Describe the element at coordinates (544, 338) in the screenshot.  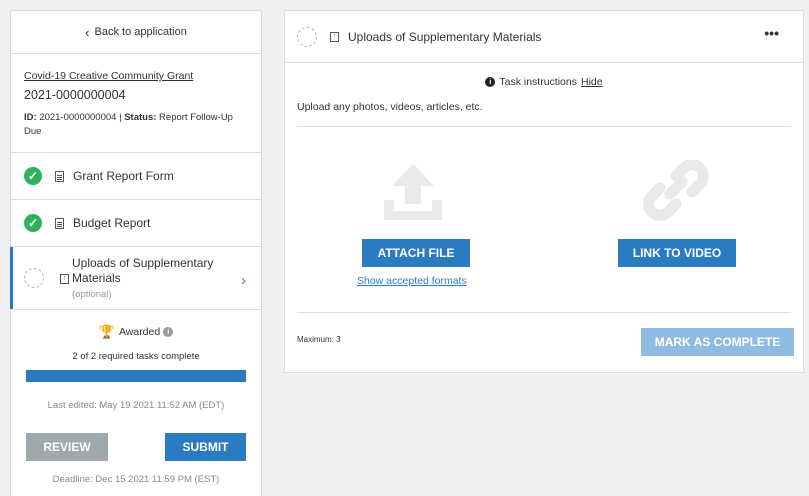
I see `task-footer: Maximum: 3 MARK AS COMPLETE` at that location.